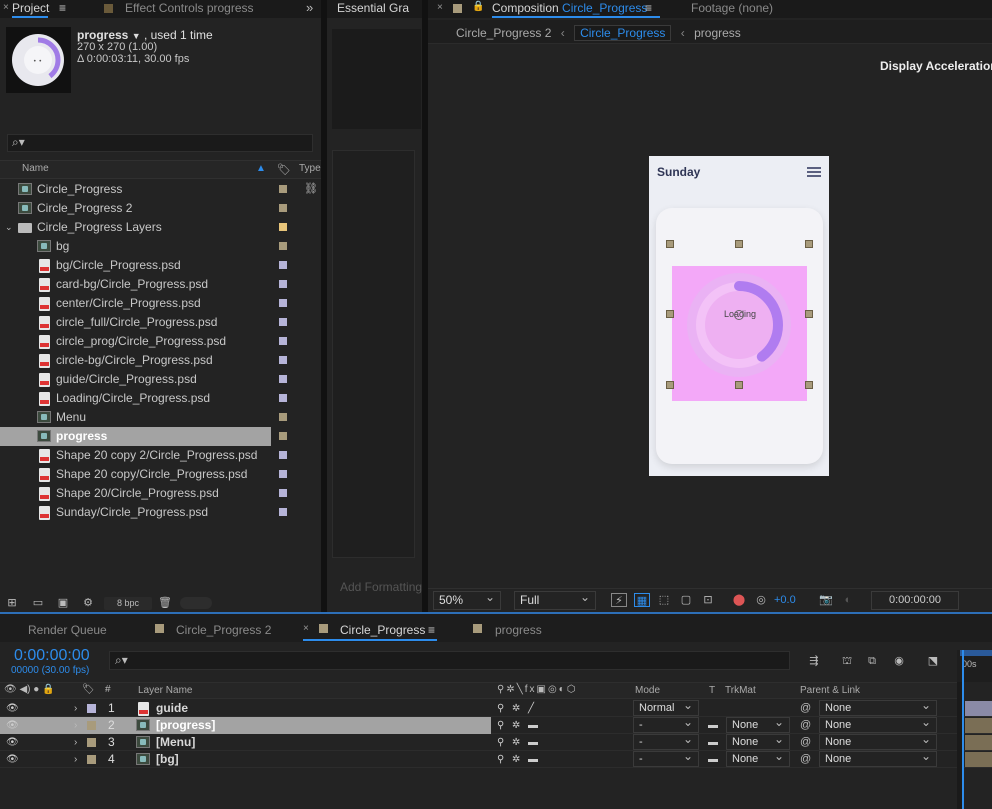 This screenshot has width=992, height=809. I want to click on layer-name: [progress], so click(185, 725).